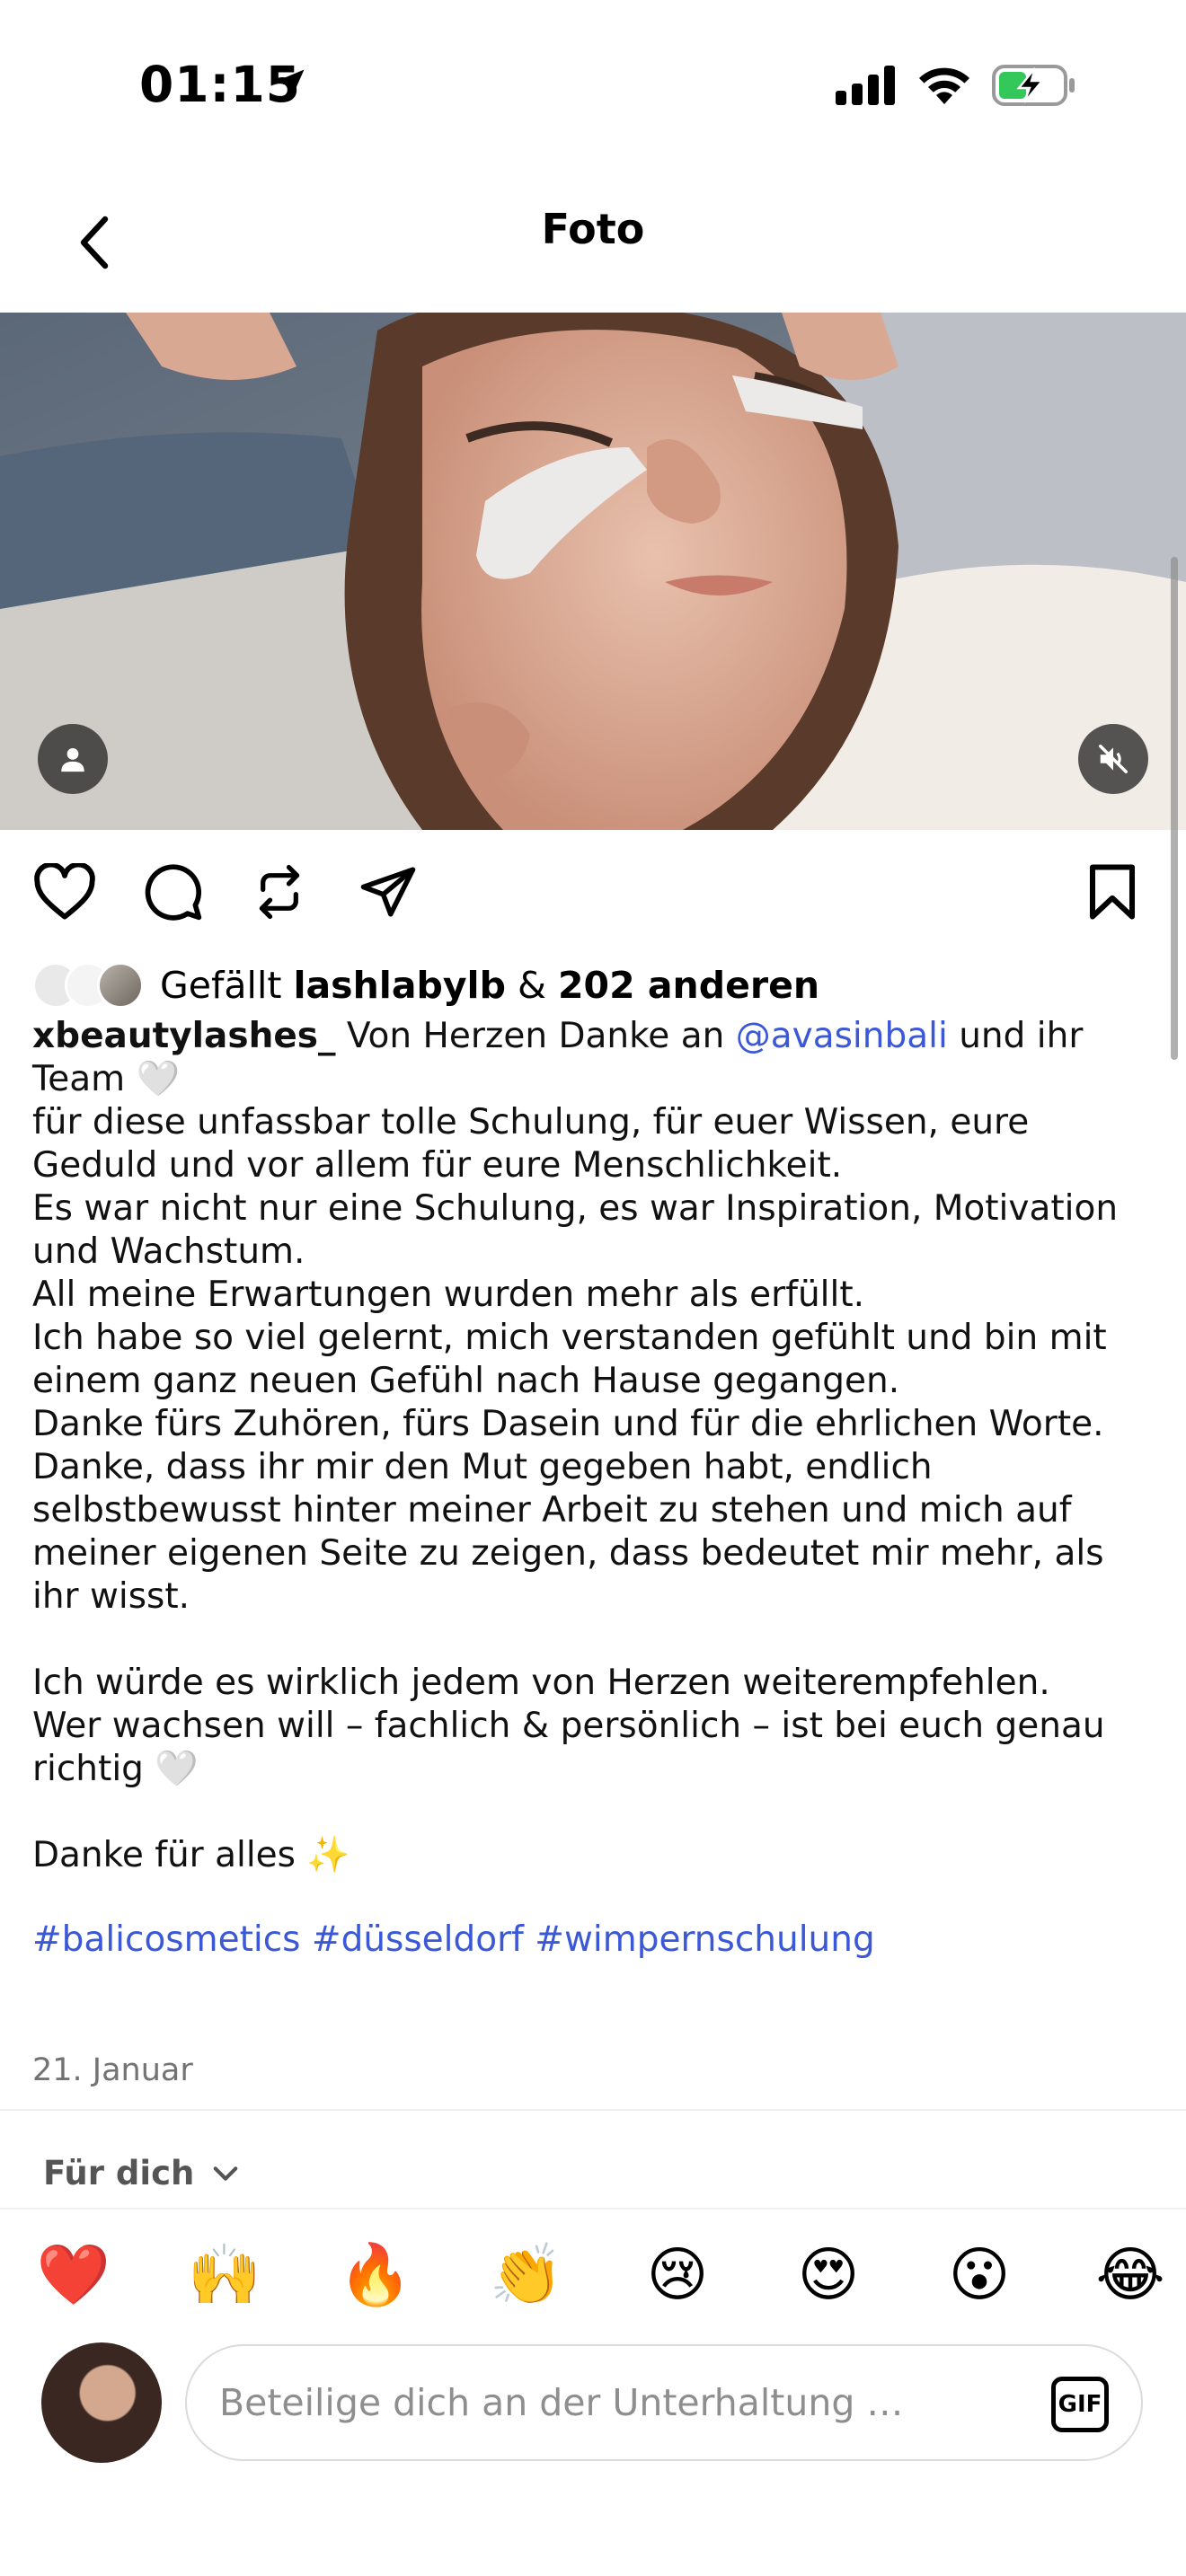  I want to click on caption-username: xbeautylashes_, so click(184, 1036).